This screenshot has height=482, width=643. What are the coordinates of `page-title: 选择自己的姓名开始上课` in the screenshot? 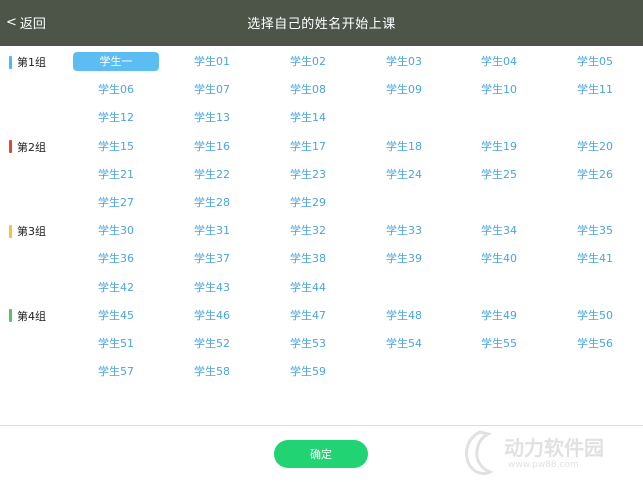 It's located at (321, 24).